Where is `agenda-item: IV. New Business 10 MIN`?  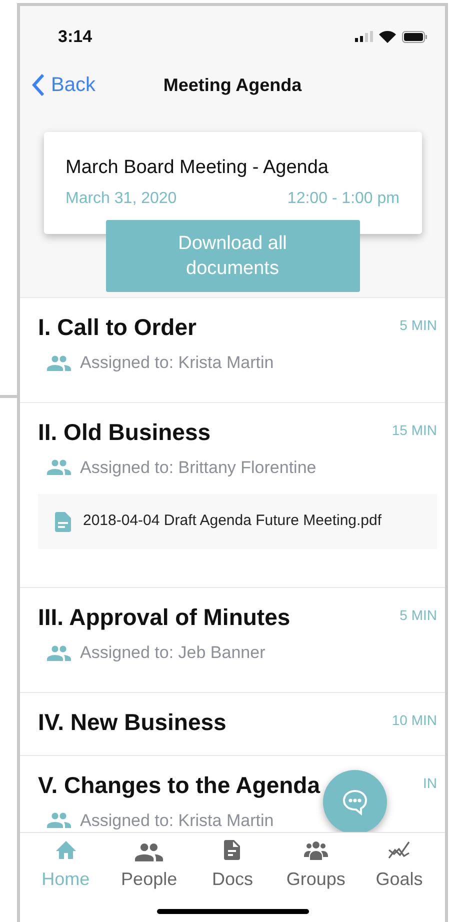 agenda-item: IV. New Business 10 MIN is located at coordinates (232, 723).